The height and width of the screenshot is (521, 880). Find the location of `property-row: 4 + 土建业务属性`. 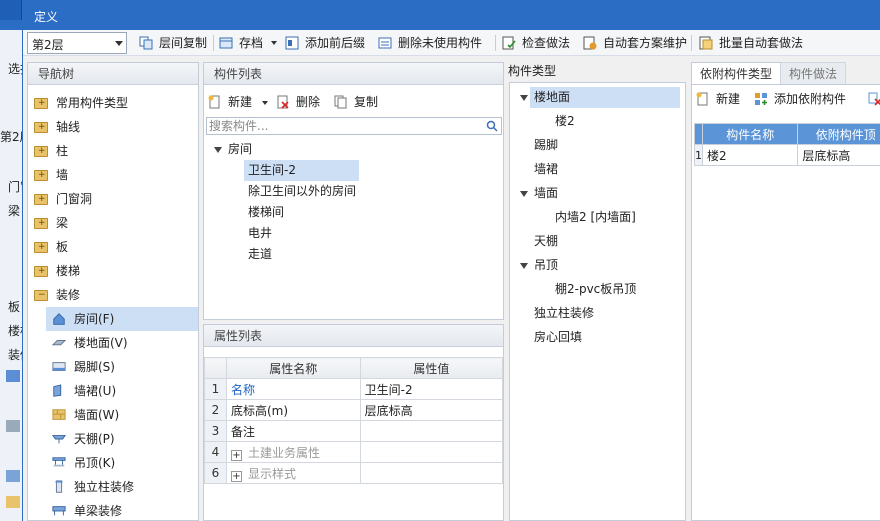

property-row: 4 + 土建业务属性 is located at coordinates (354, 452).